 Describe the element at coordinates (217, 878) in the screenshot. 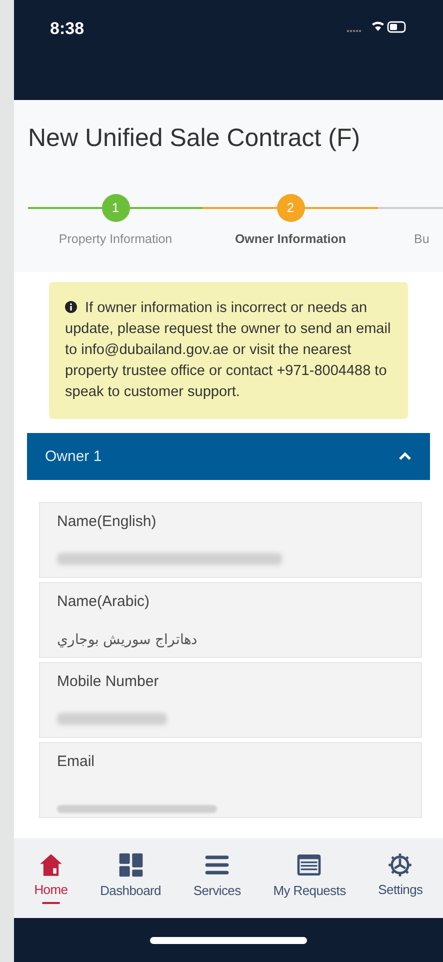

I see `nav-tab: Services` at that location.